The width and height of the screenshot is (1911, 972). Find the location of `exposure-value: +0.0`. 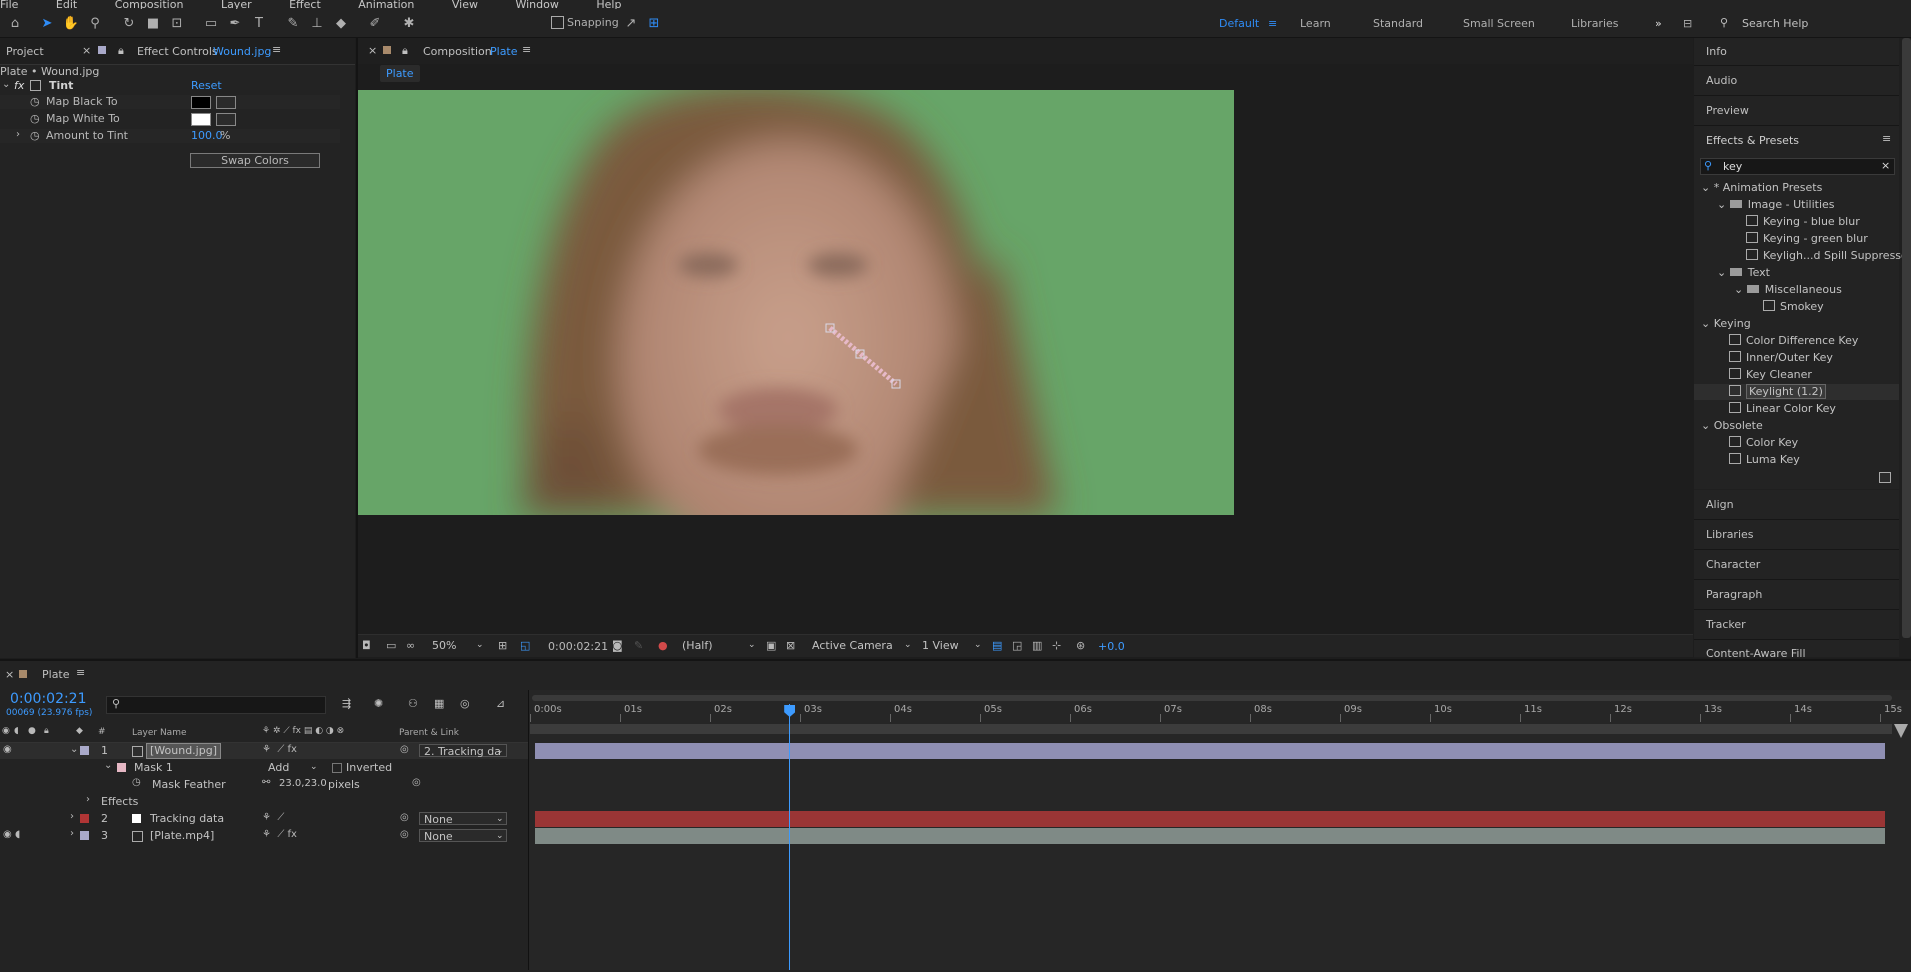

exposure-value: +0.0 is located at coordinates (1111, 646).